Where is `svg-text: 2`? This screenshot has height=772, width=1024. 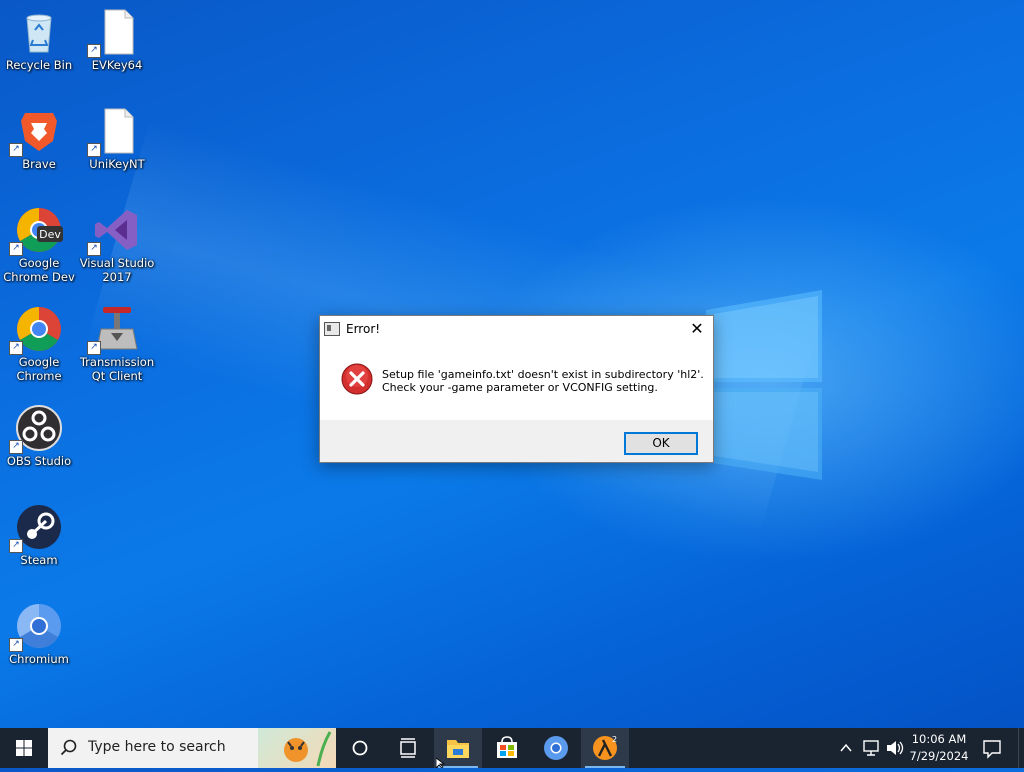 svg-text: 2 is located at coordinates (614, 739).